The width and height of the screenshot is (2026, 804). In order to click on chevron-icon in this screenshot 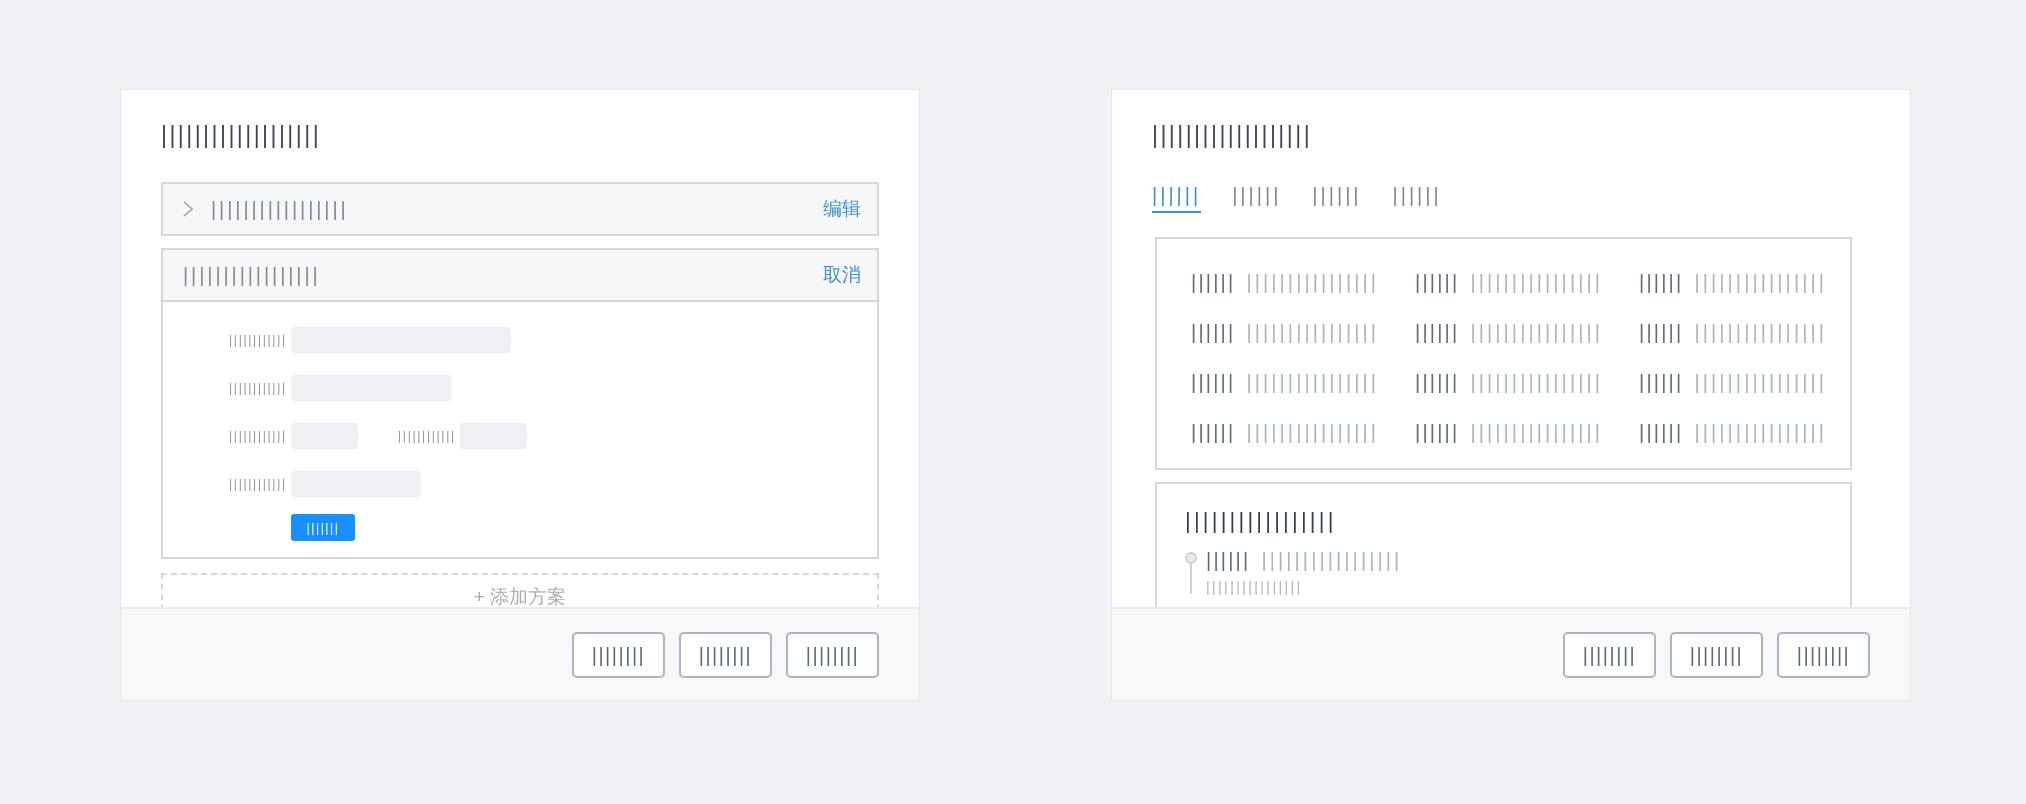, I will do `click(188, 209)`.